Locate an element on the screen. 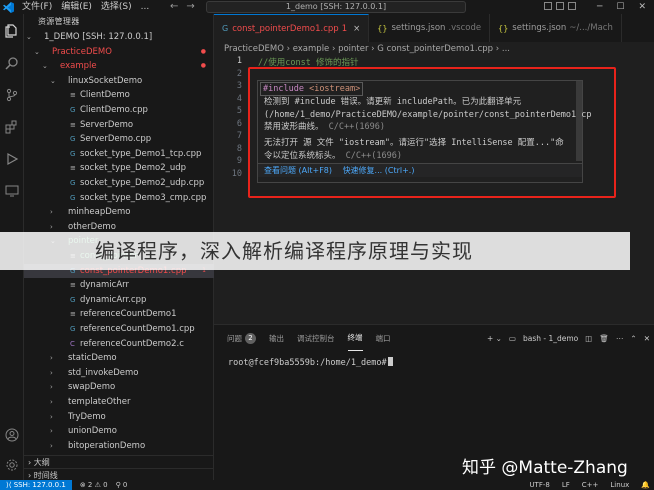  vscode-logo-icon is located at coordinates (8, 7).